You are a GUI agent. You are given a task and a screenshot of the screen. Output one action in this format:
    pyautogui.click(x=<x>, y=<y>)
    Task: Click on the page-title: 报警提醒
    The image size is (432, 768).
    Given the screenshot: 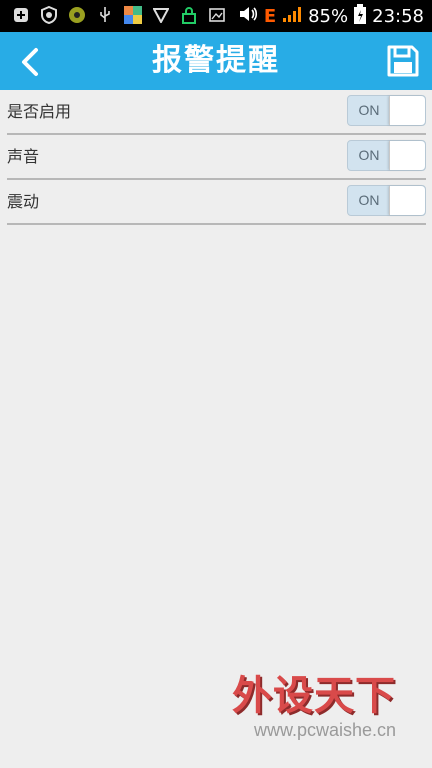 What is the action you would take?
    pyautogui.click(x=216, y=60)
    